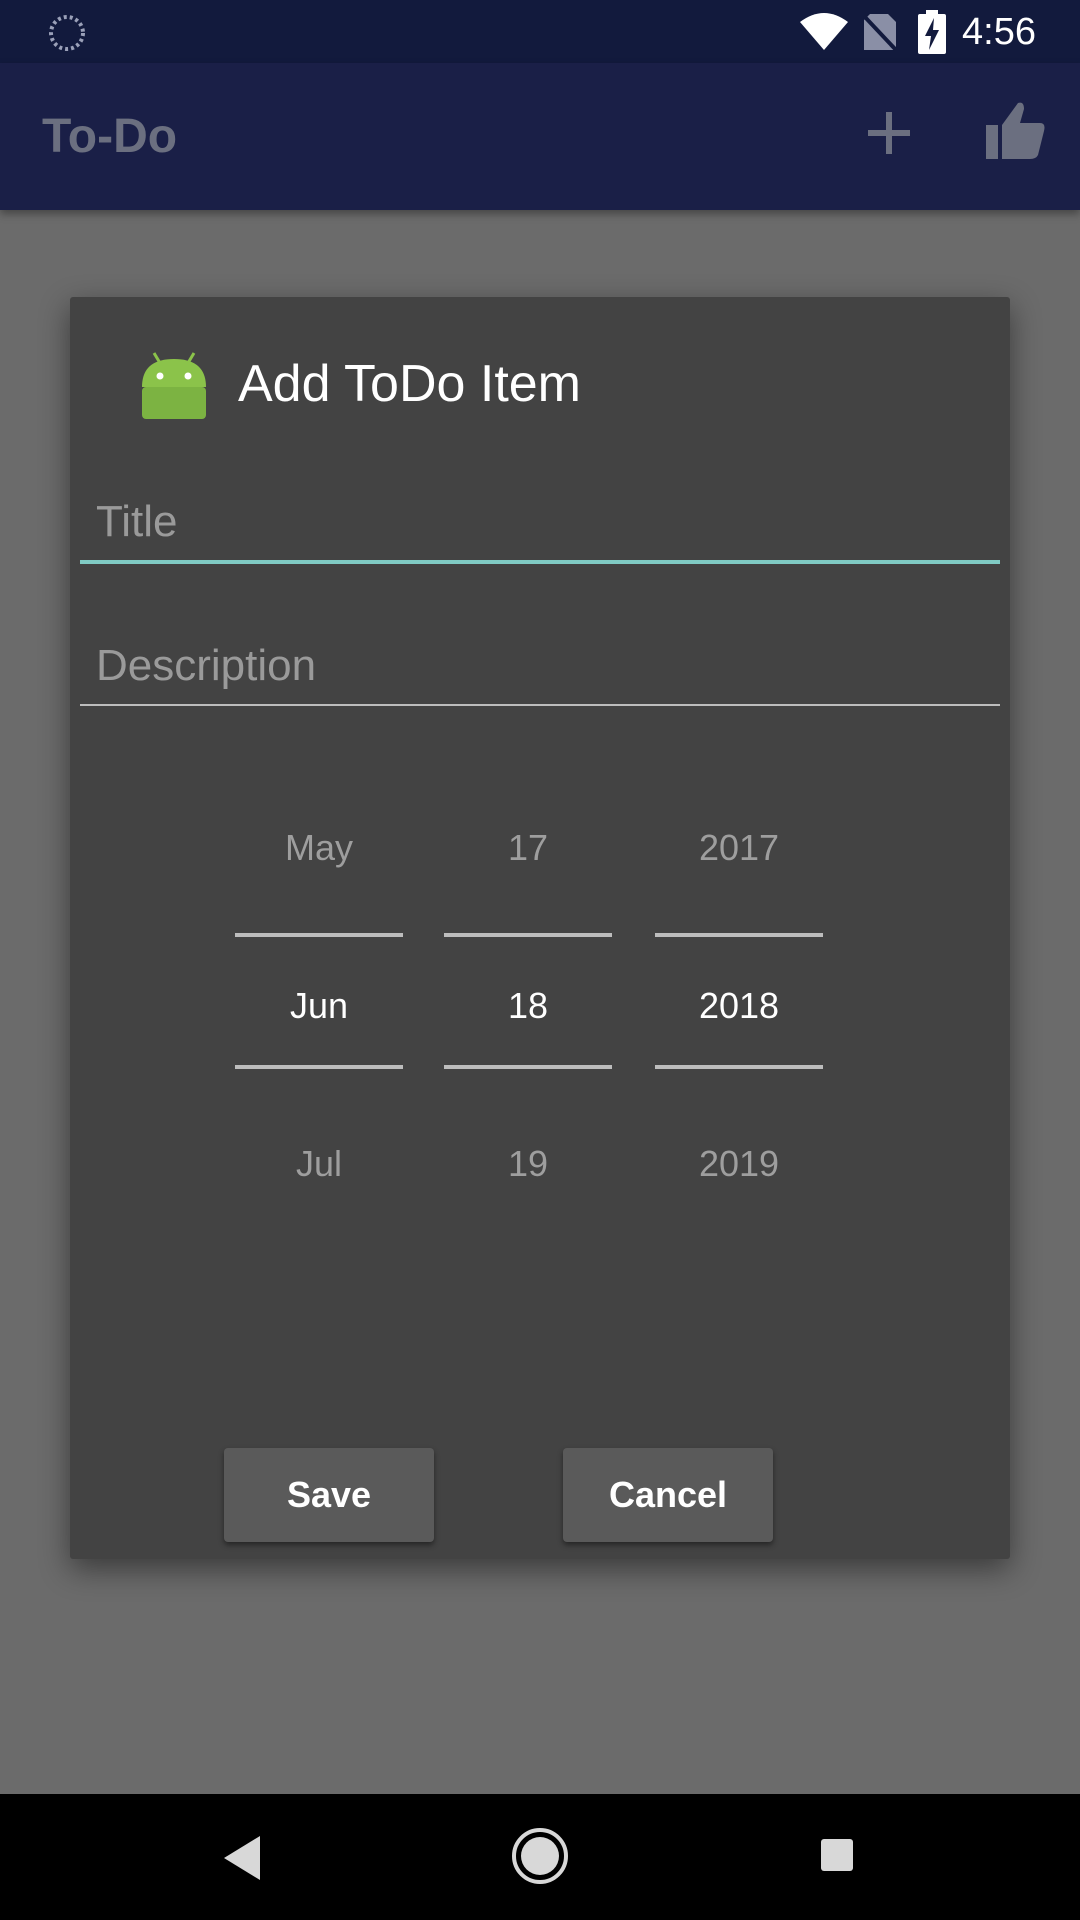 The image size is (1080, 1920). What do you see at coordinates (528, 1067) in the screenshot?
I see `day-divider-bottom` at bounding box center [528, 1067].